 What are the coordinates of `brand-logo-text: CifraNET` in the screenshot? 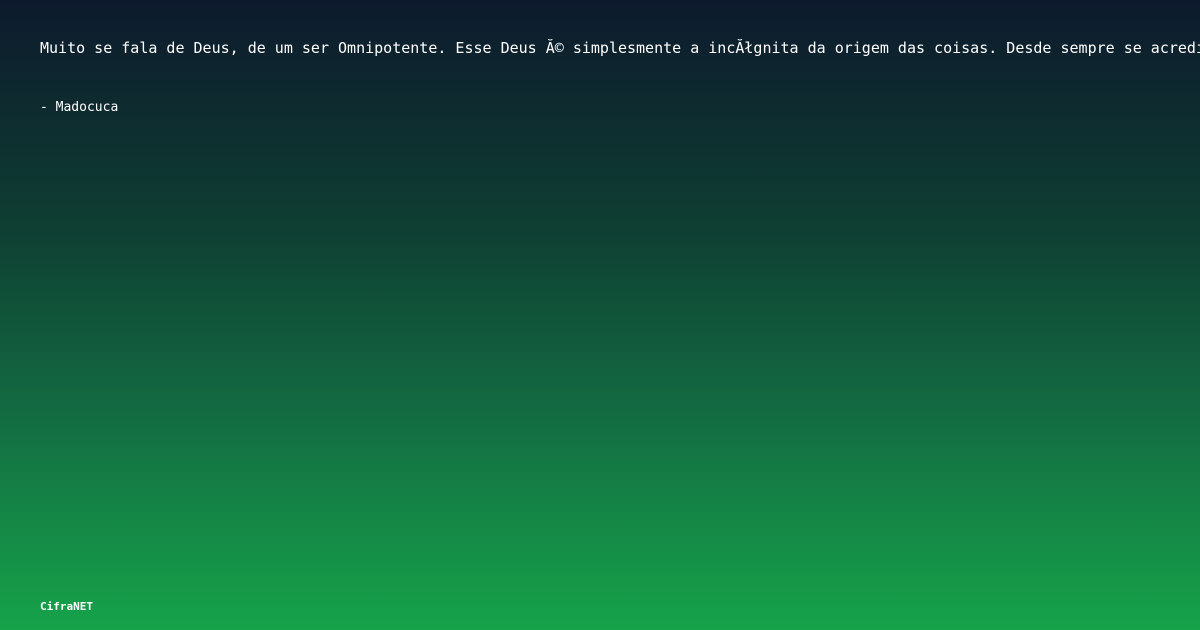 It's located at (66, 606).